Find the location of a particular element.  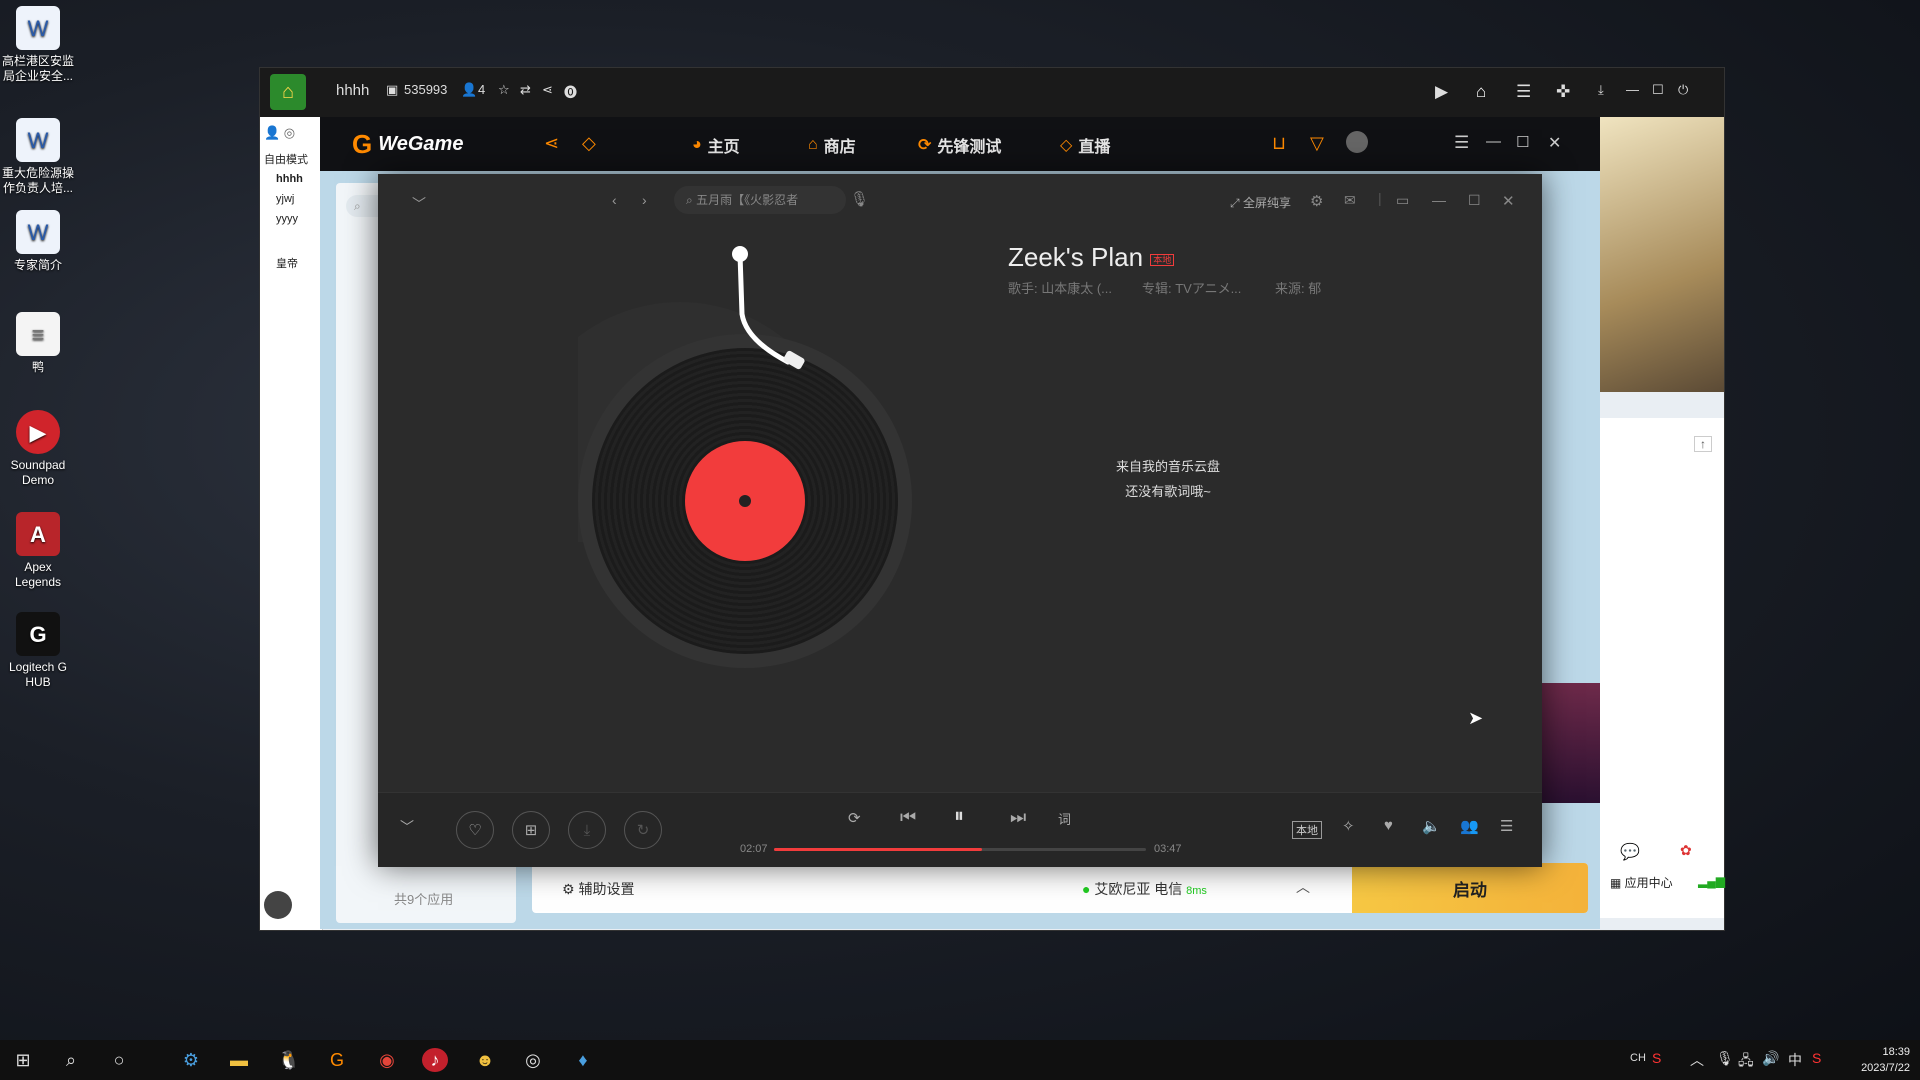

microphone-icon: 🎙 is located at coordinates (1725, 1058).